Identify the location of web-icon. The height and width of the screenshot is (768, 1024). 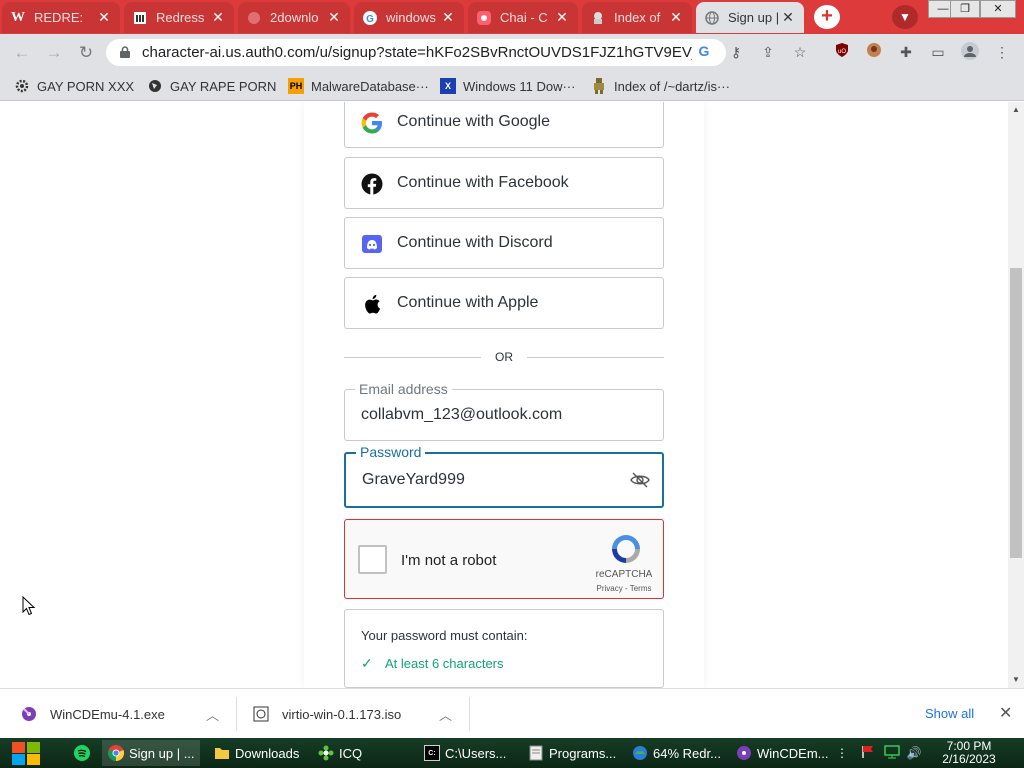
(254, 18).